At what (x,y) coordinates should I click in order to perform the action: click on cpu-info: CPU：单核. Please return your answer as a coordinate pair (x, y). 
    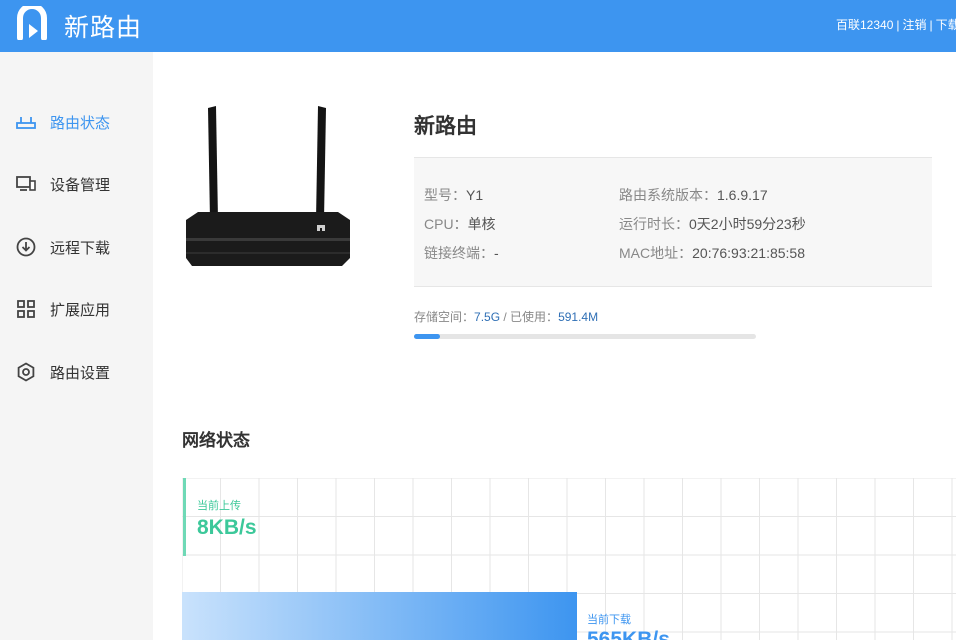
    Looking at the image, I should click on (460, 224).